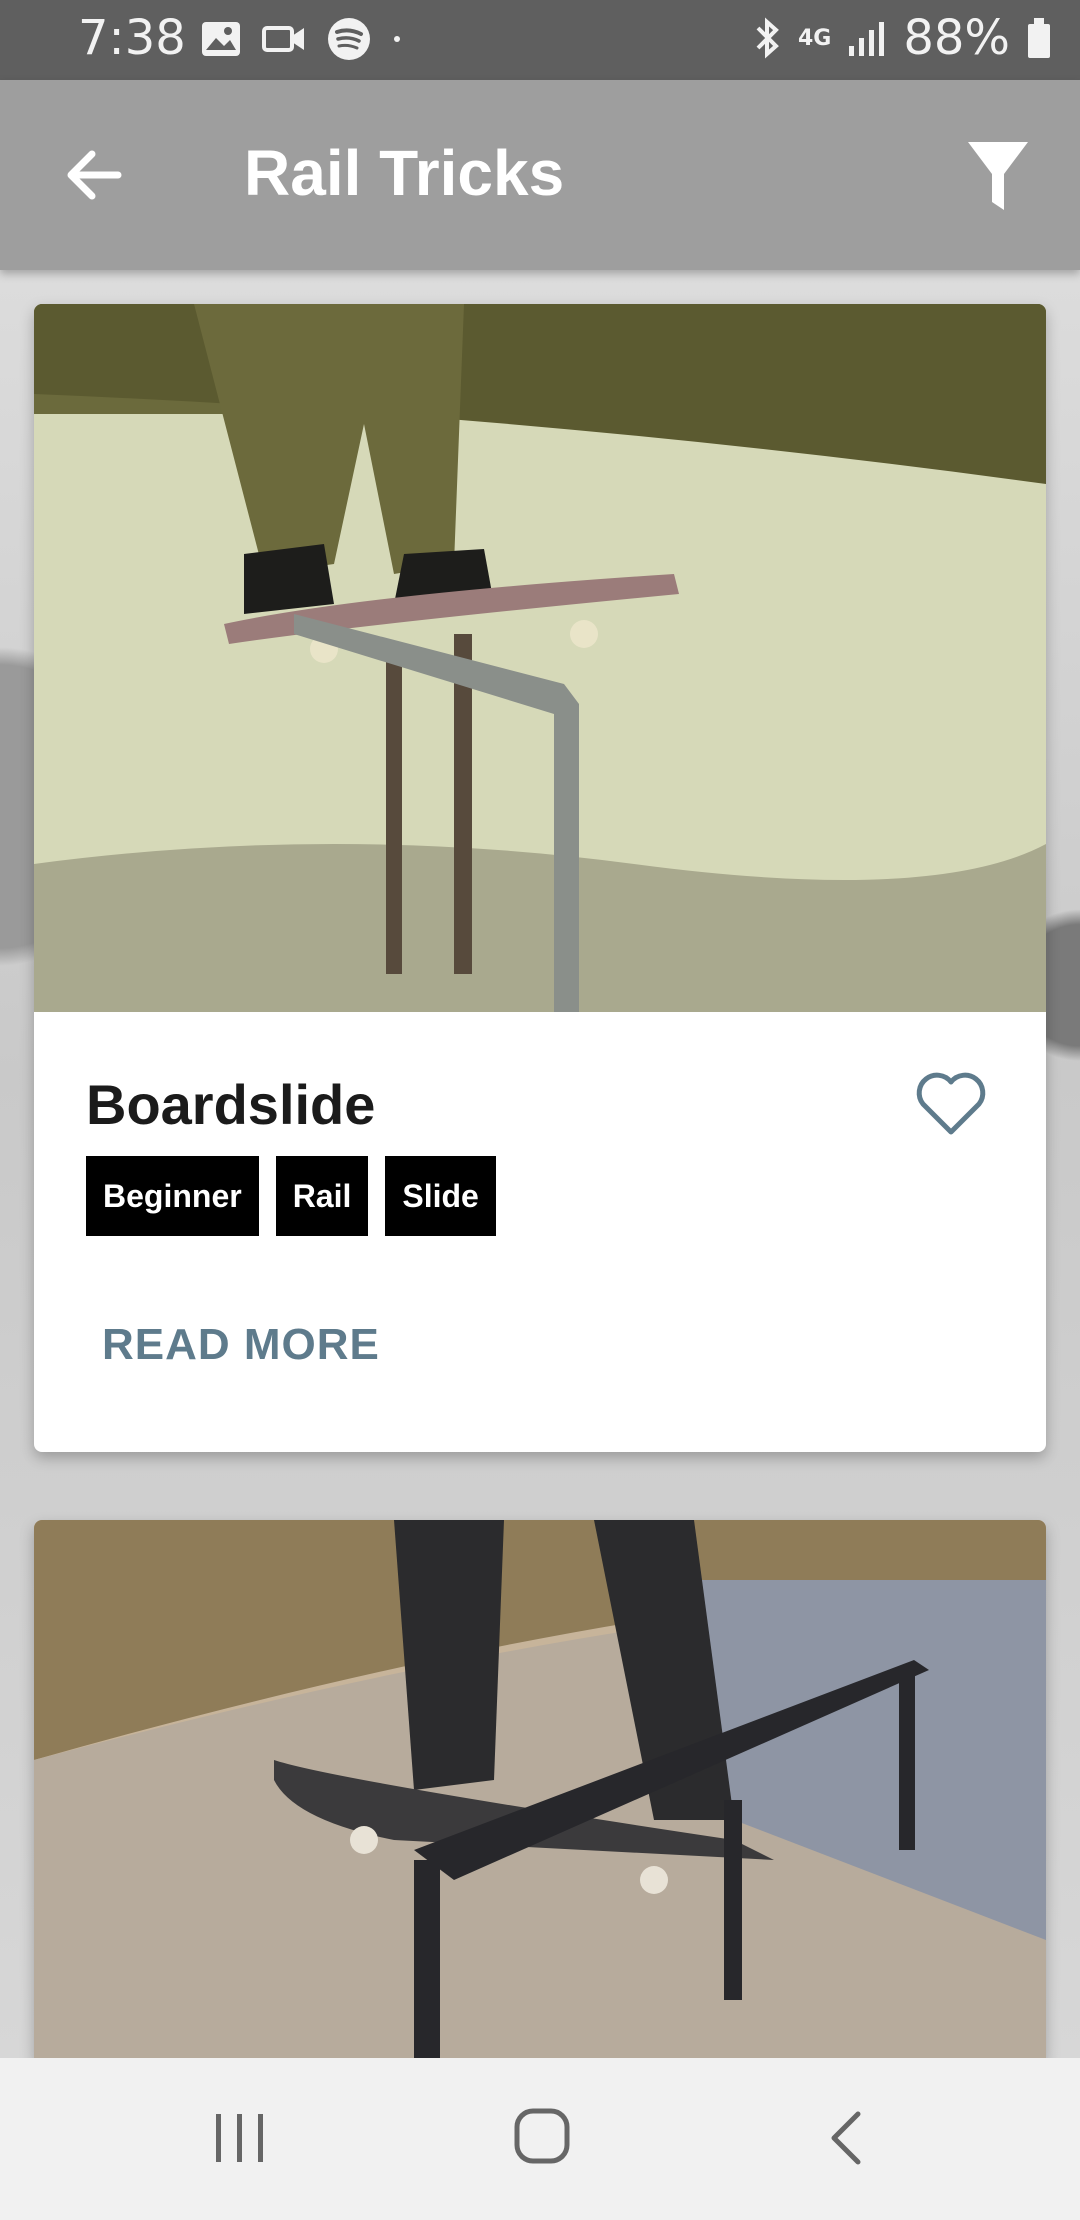 This screenshot has height=2220, width=1080. Describe the element at coordinates (349, 39) in the screenshot. I see `spotify-icon` at that location.